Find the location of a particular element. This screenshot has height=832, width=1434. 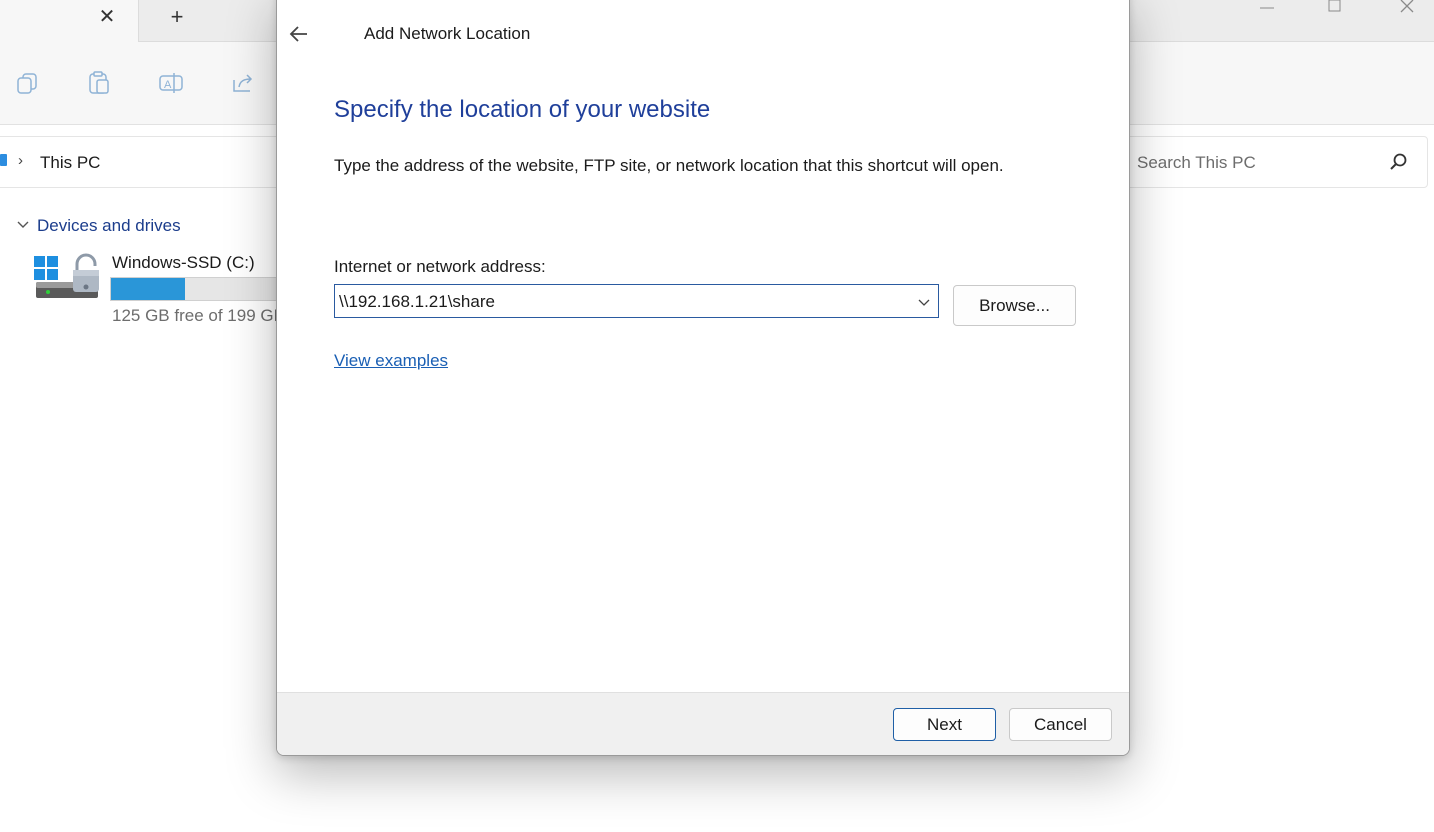

drive-name: Windows-SSD (C:) is located at coordinates (183, 263).